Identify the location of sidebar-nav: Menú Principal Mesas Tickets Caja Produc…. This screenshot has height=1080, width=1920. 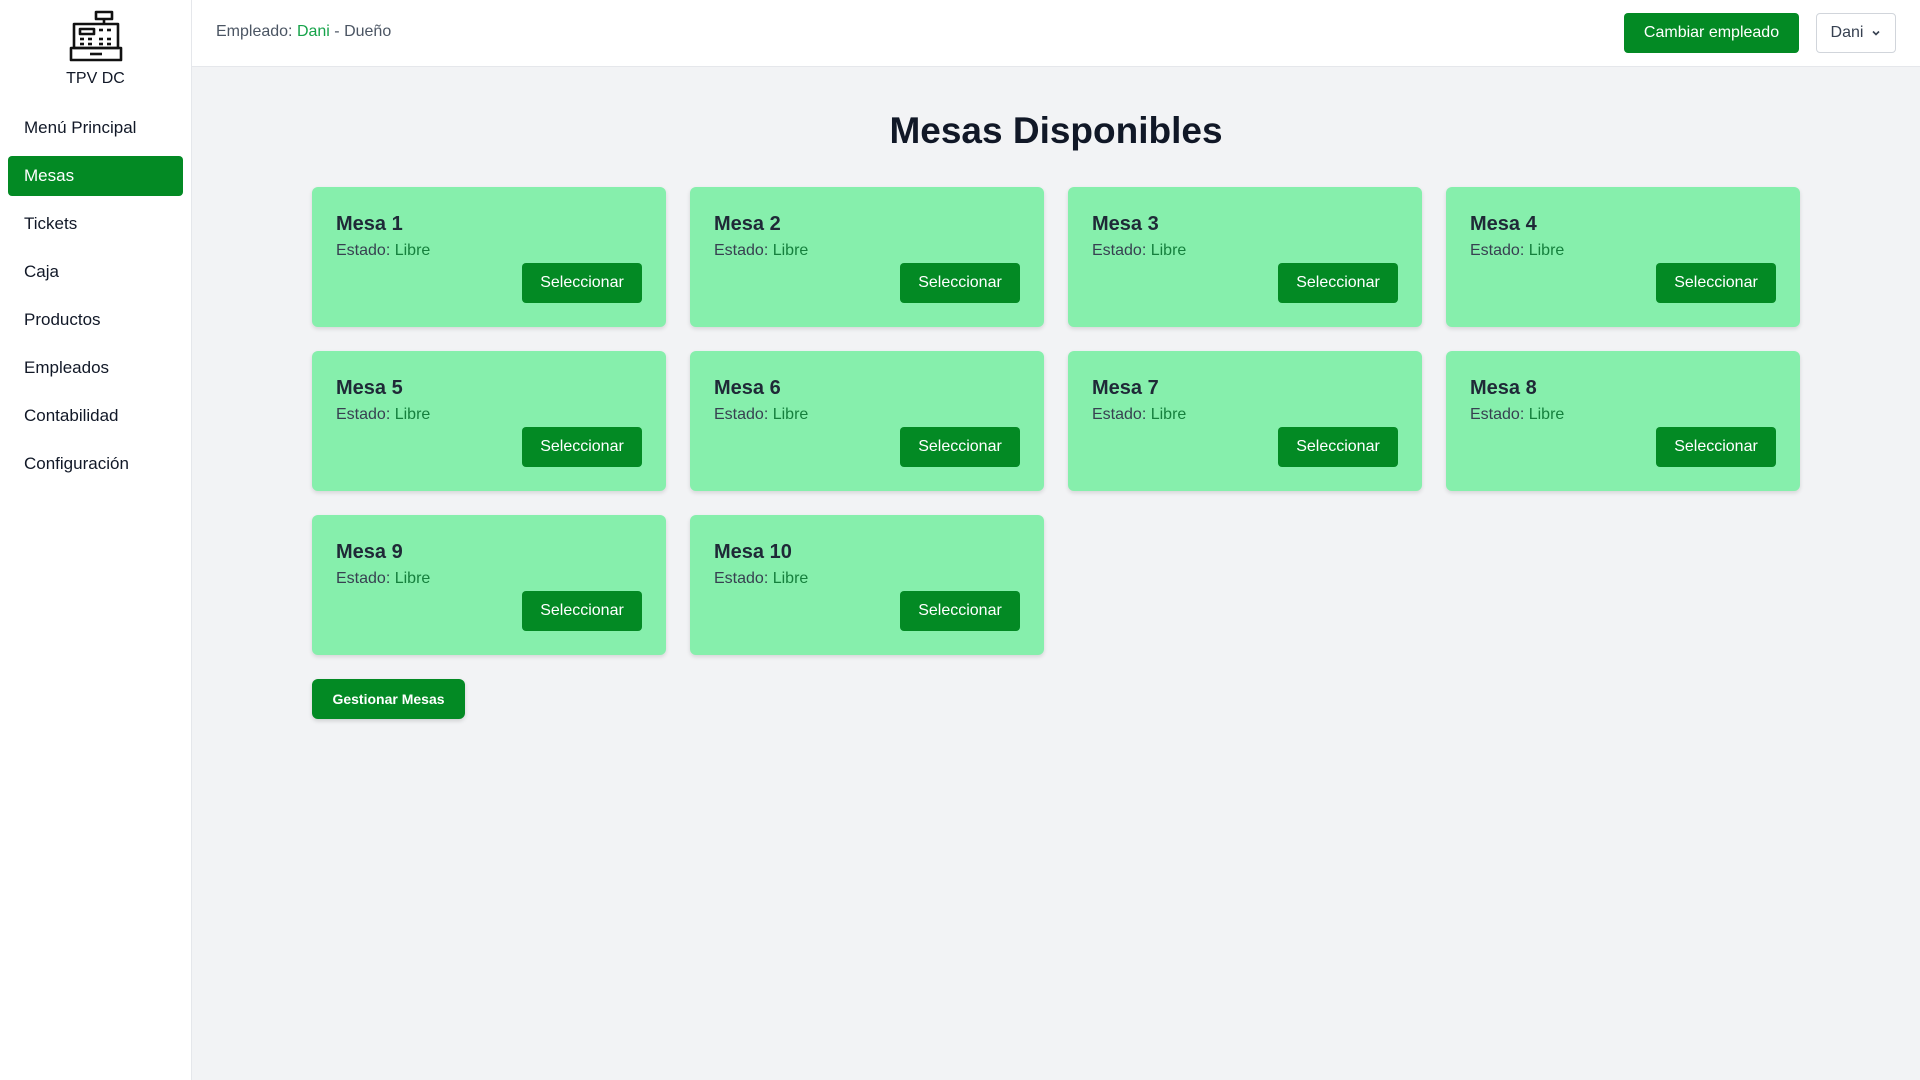
(95, 296).